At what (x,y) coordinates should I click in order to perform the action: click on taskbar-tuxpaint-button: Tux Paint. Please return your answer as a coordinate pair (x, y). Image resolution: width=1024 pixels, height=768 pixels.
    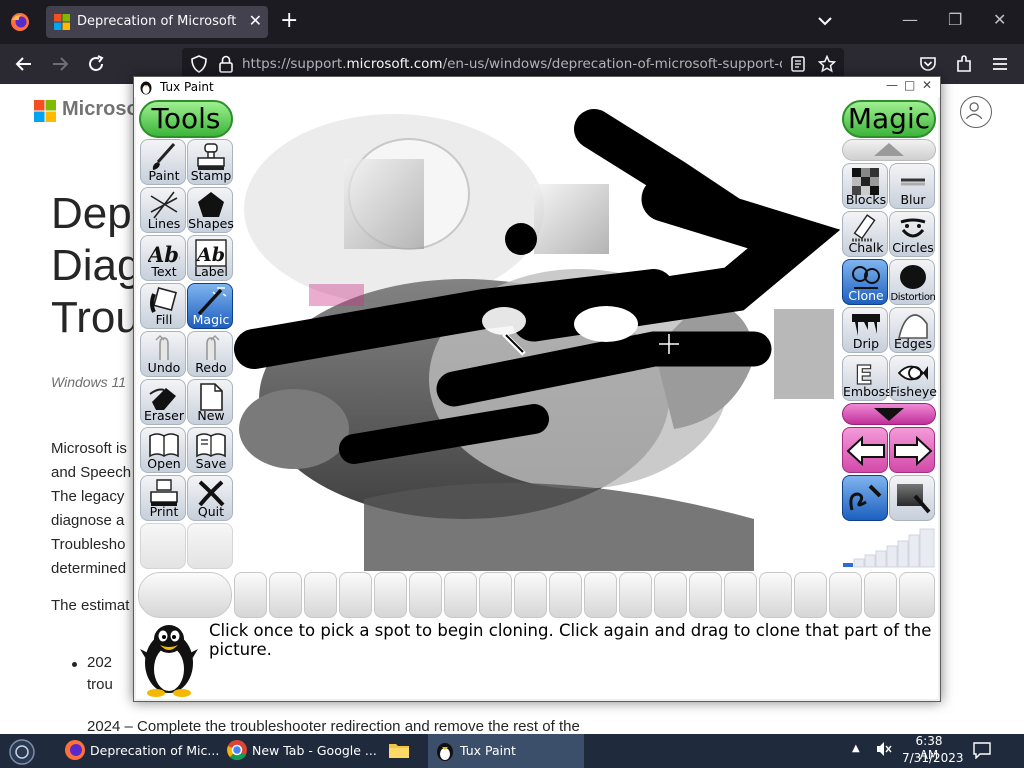
    Looking at the image, I should click on (506, 751).